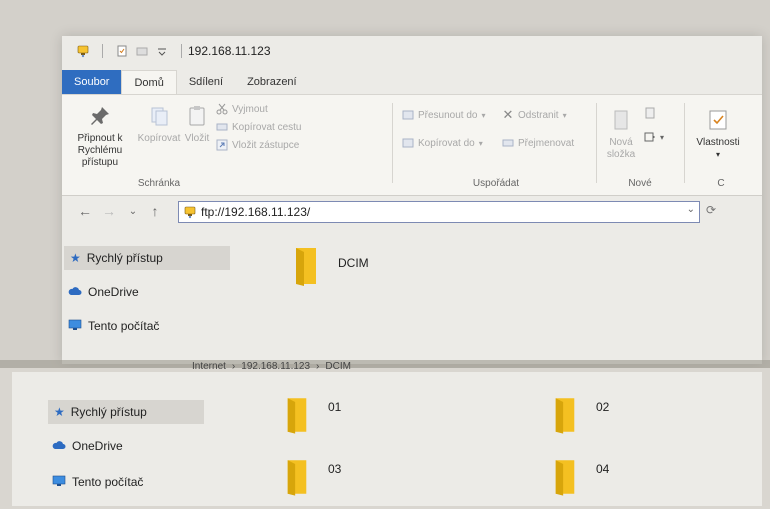  I want to click on breadcrumb-item: DCIM, so click(338, 366).